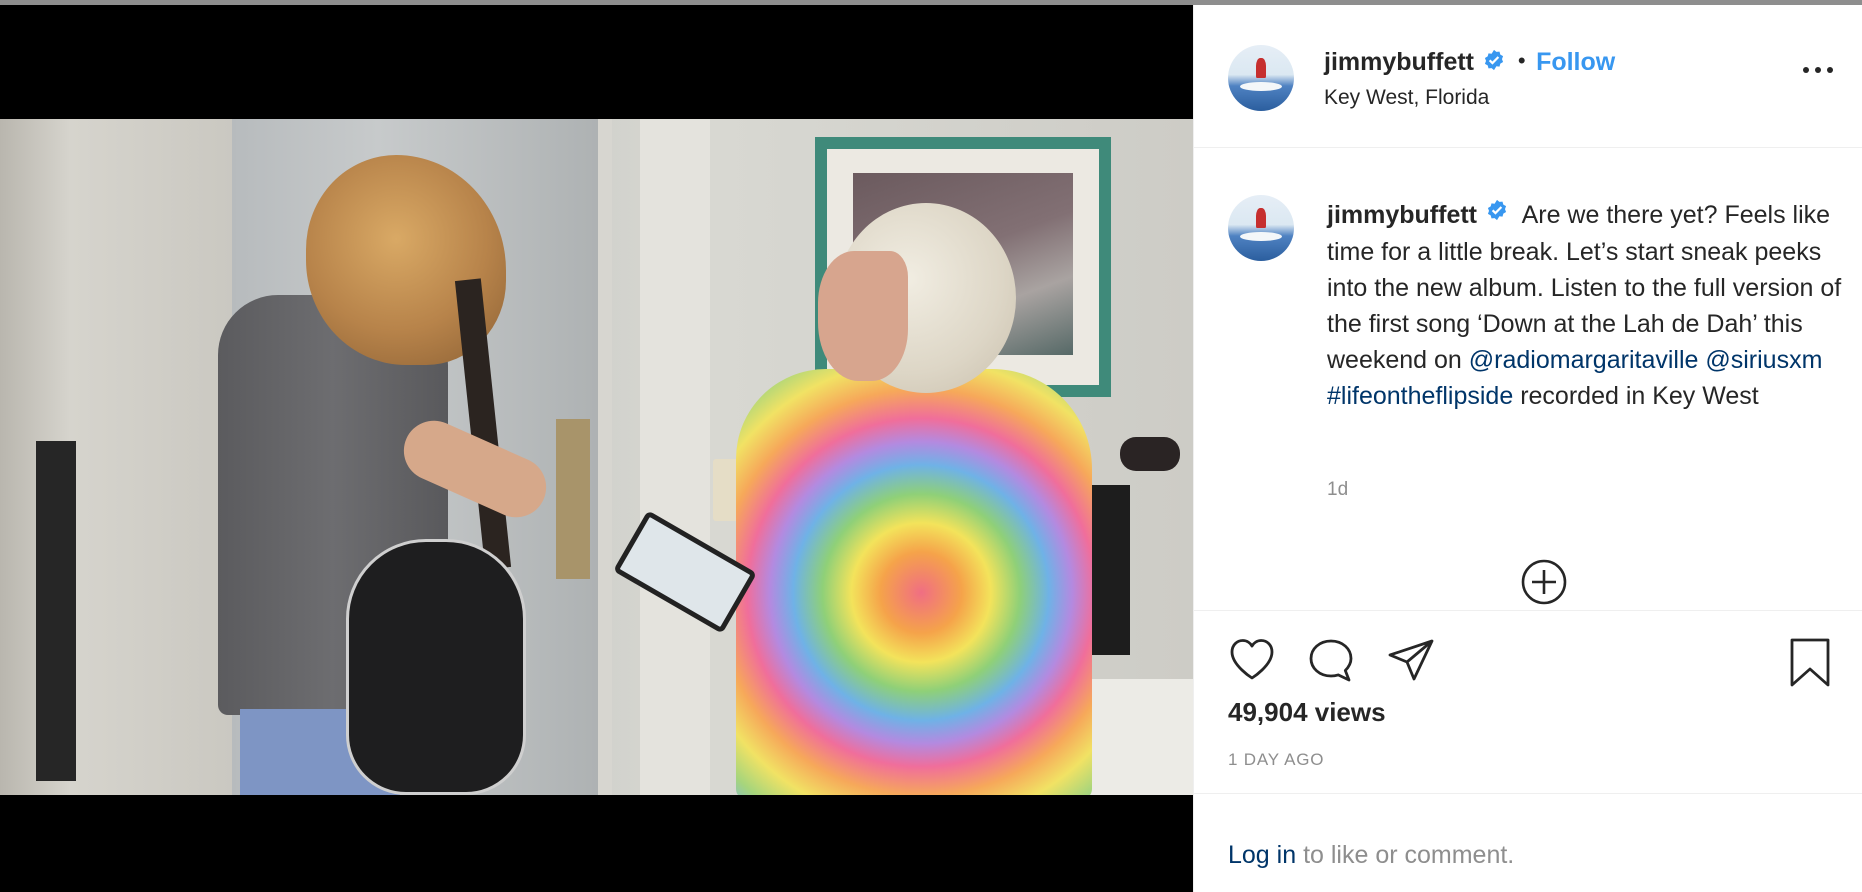  I want to click on view-count: 49,904 views, so click(1307, 712).